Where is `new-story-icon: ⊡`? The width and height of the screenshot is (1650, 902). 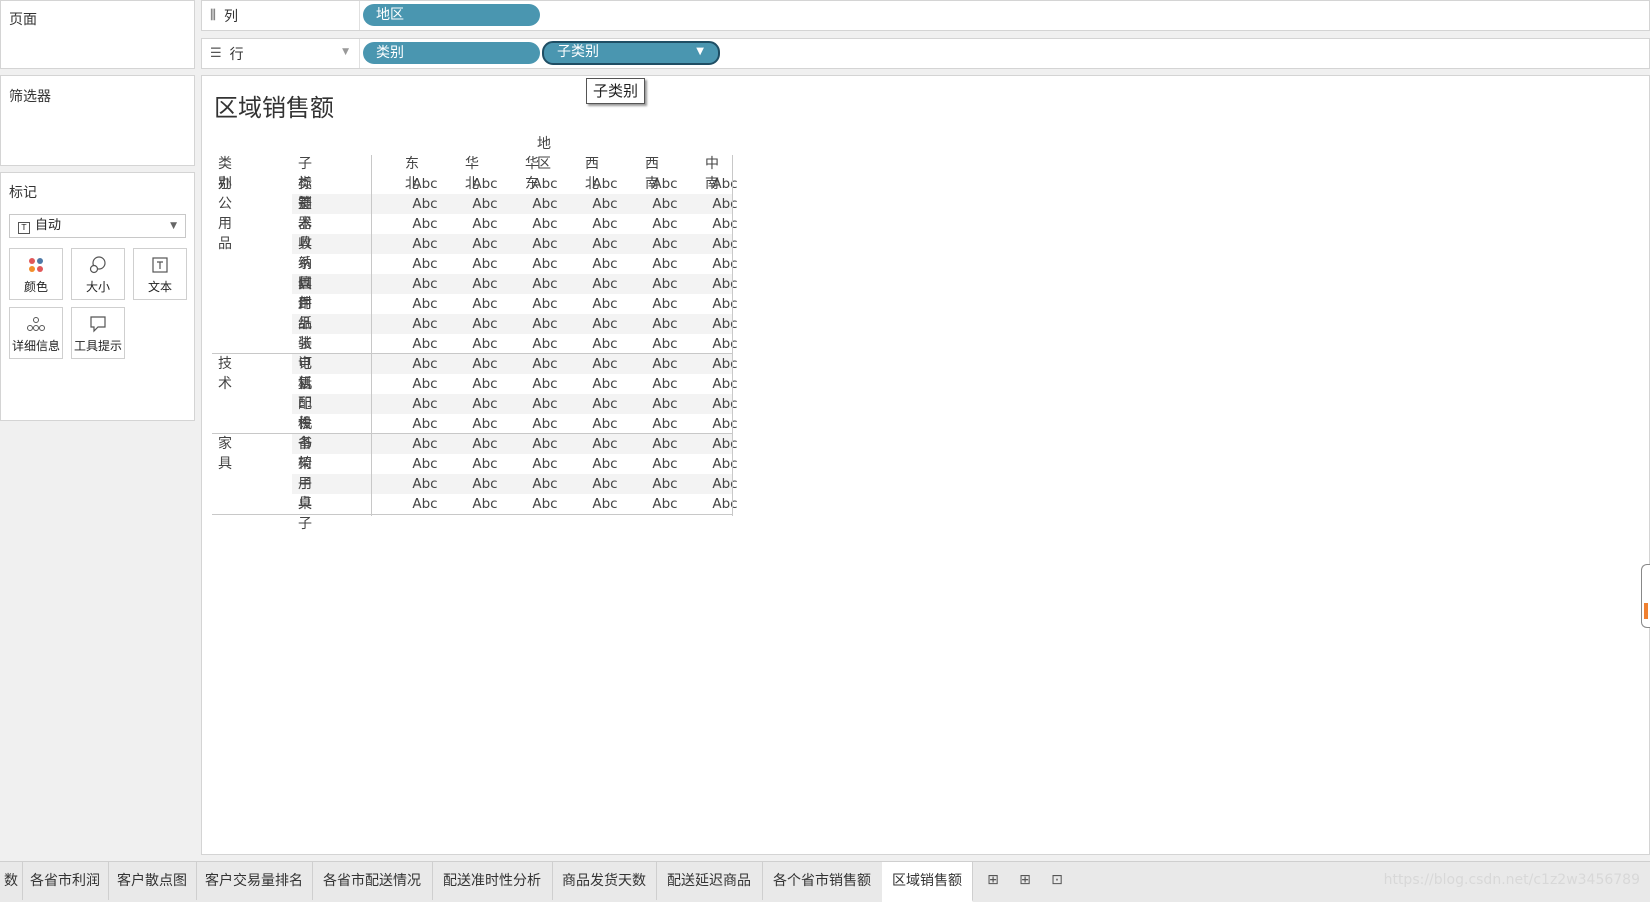 new-story-icon: ⊡ is located at coordinates (1057, 881).